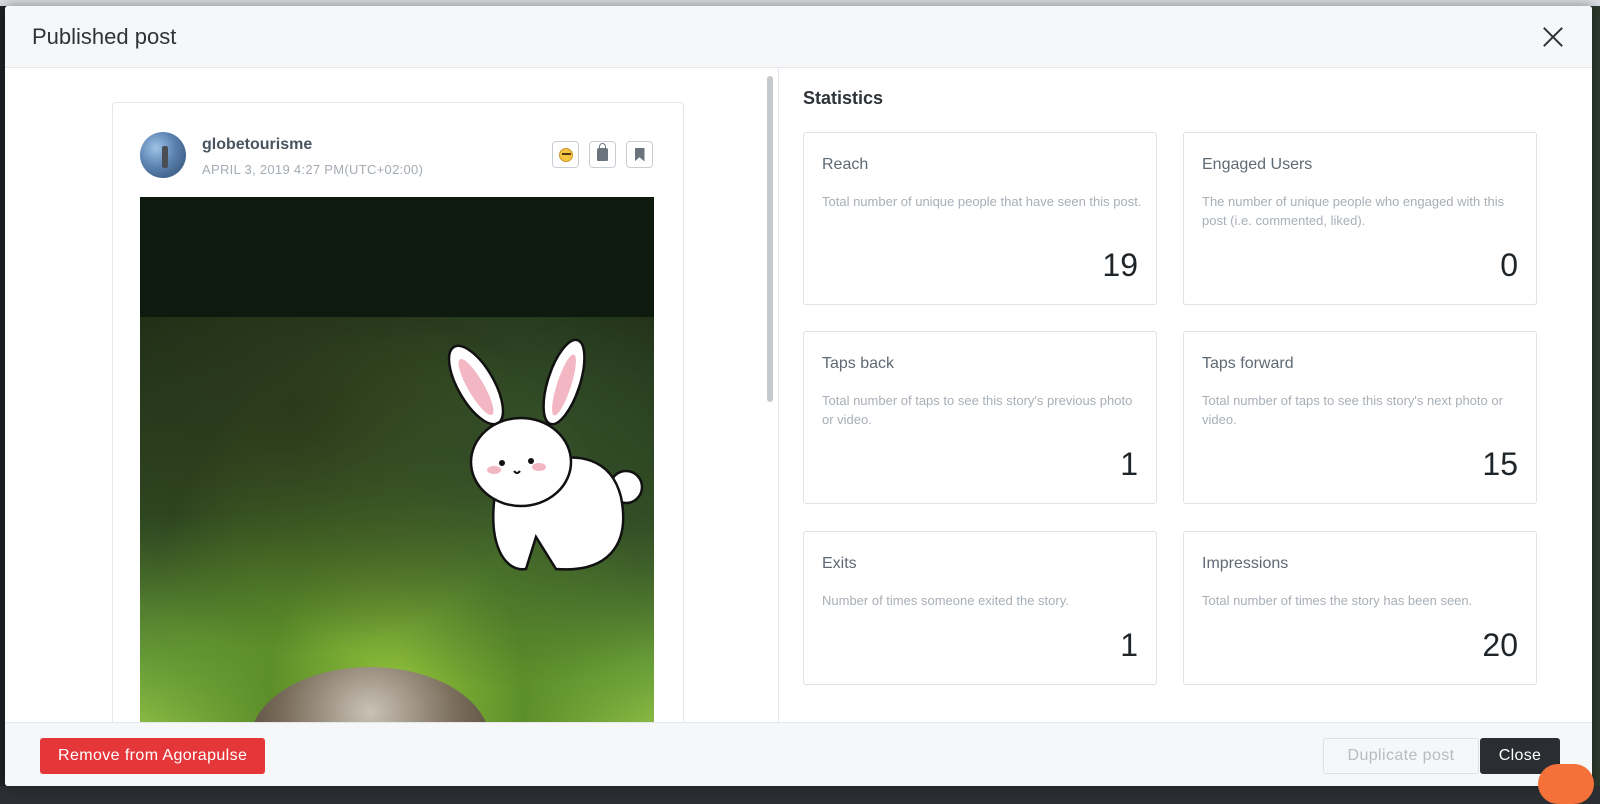 The image size is (1600, 804). Describe the element at coordinates (858, 364) in the screenshot. I see `stat-name: Taps back` at that location.